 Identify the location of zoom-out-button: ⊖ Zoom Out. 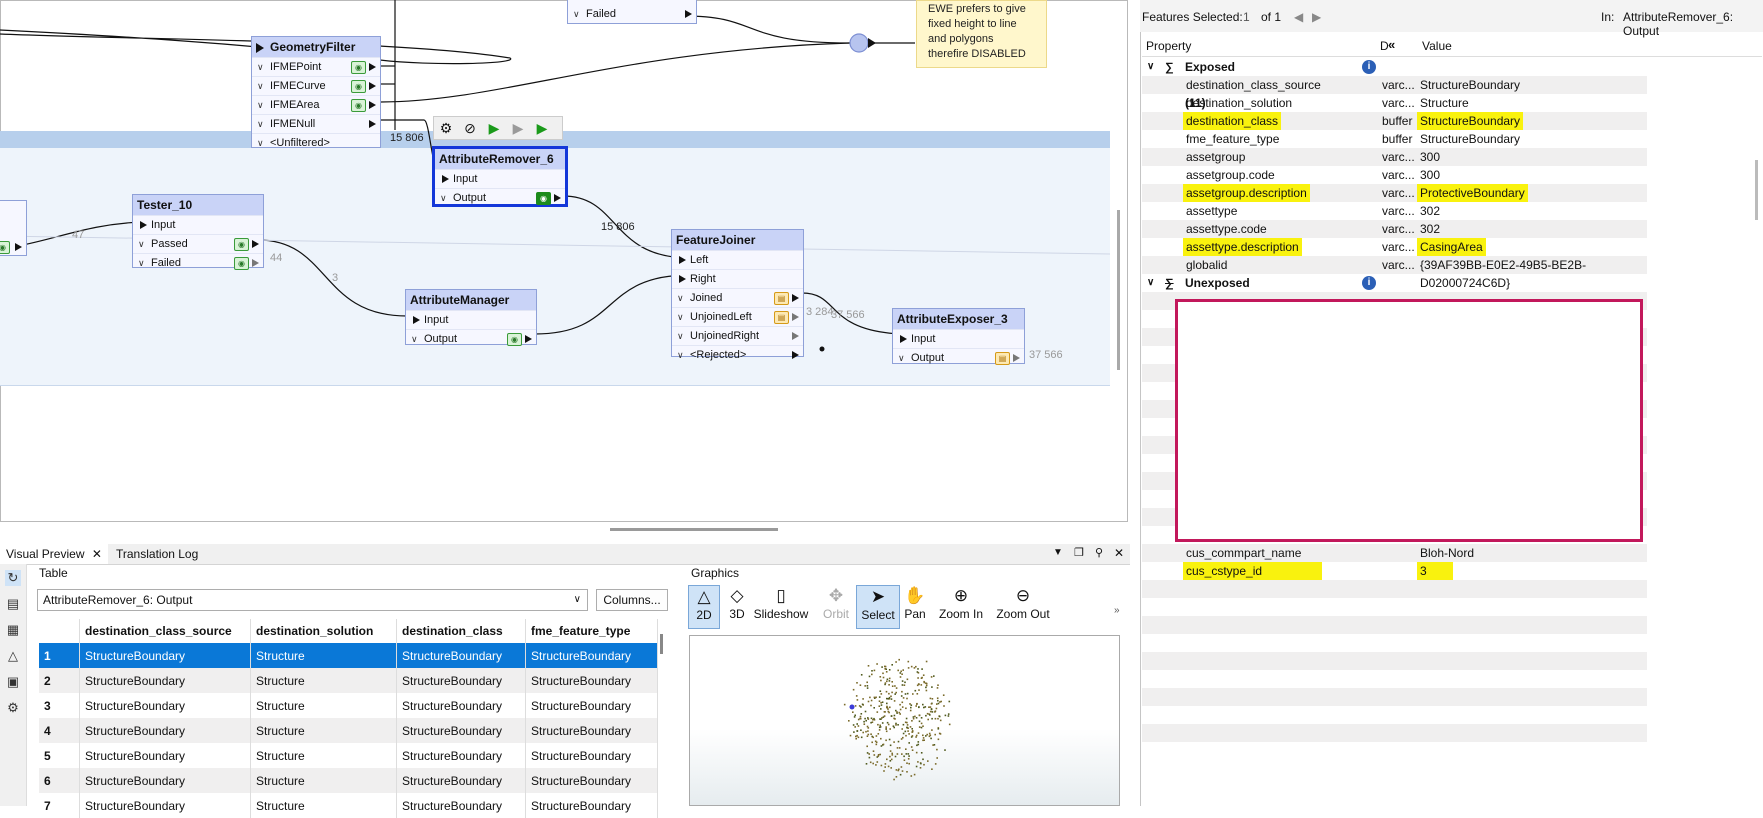
(1023, 606).